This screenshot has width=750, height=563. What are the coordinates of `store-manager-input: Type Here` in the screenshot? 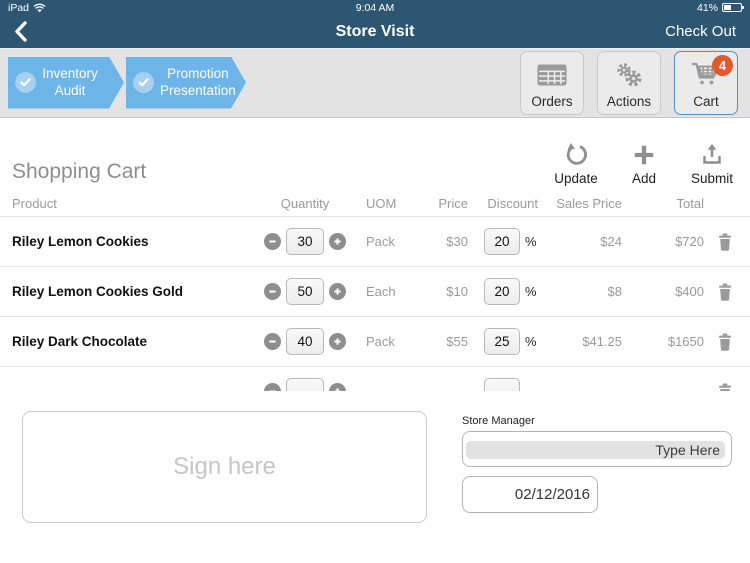 It's located at (597, 449).